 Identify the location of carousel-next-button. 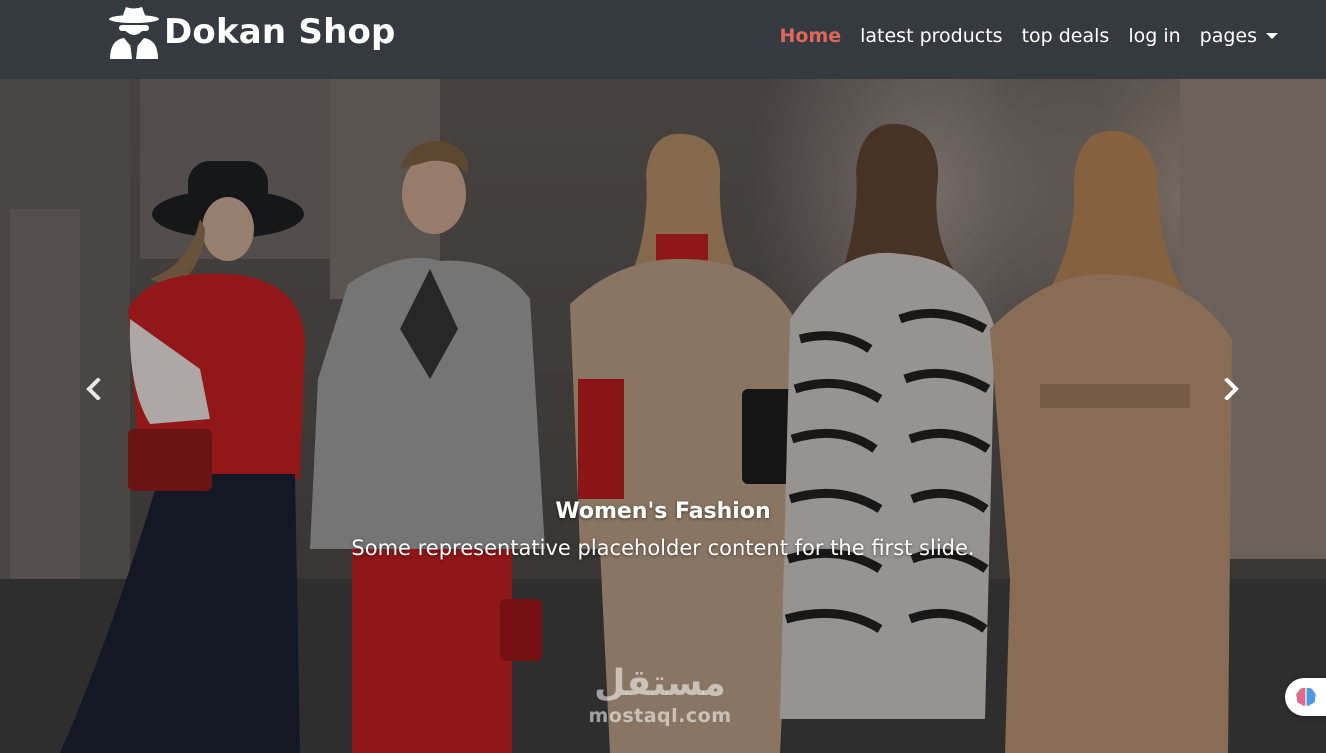
(1231, 389).